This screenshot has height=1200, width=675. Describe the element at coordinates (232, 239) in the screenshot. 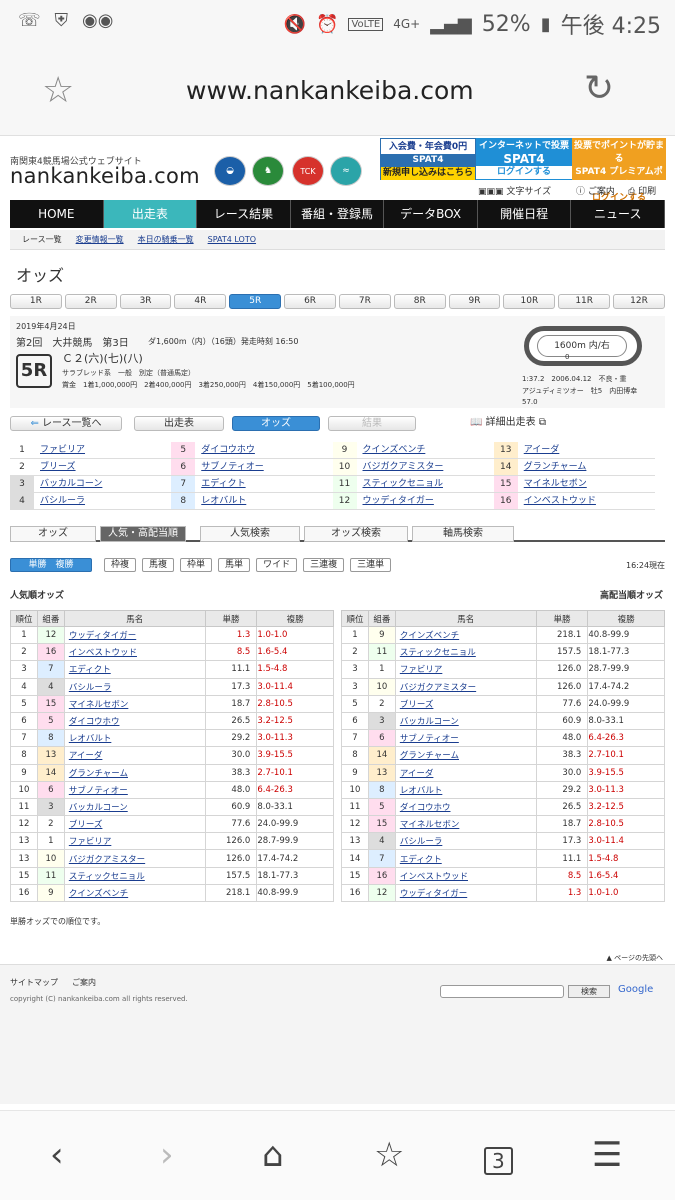

I see `subnav-loto: SPAT4 LOTO` at that location.